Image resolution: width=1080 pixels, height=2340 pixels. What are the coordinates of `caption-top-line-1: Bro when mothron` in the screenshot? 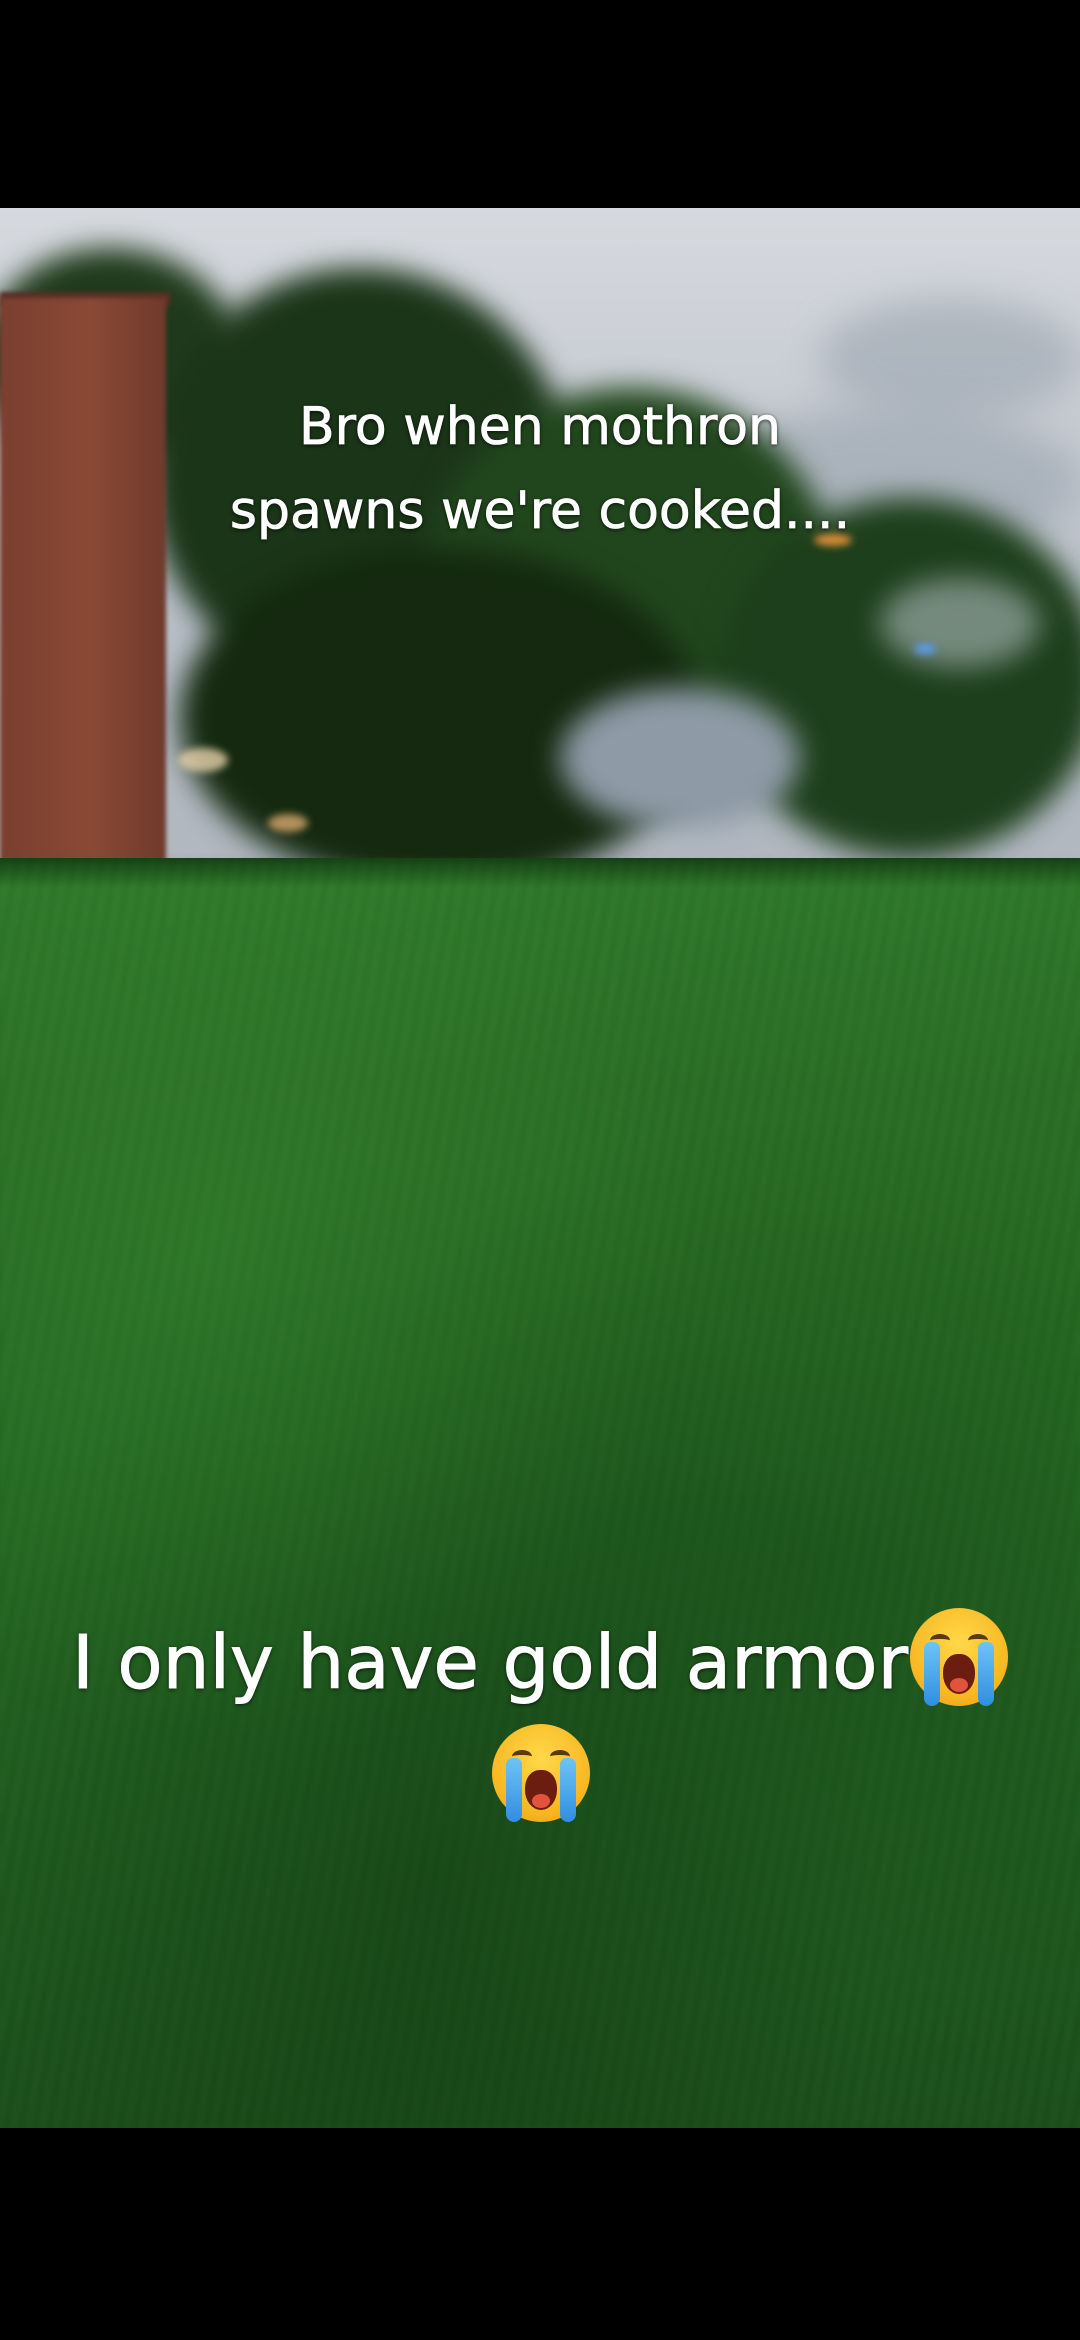 It's located at (540, 427).